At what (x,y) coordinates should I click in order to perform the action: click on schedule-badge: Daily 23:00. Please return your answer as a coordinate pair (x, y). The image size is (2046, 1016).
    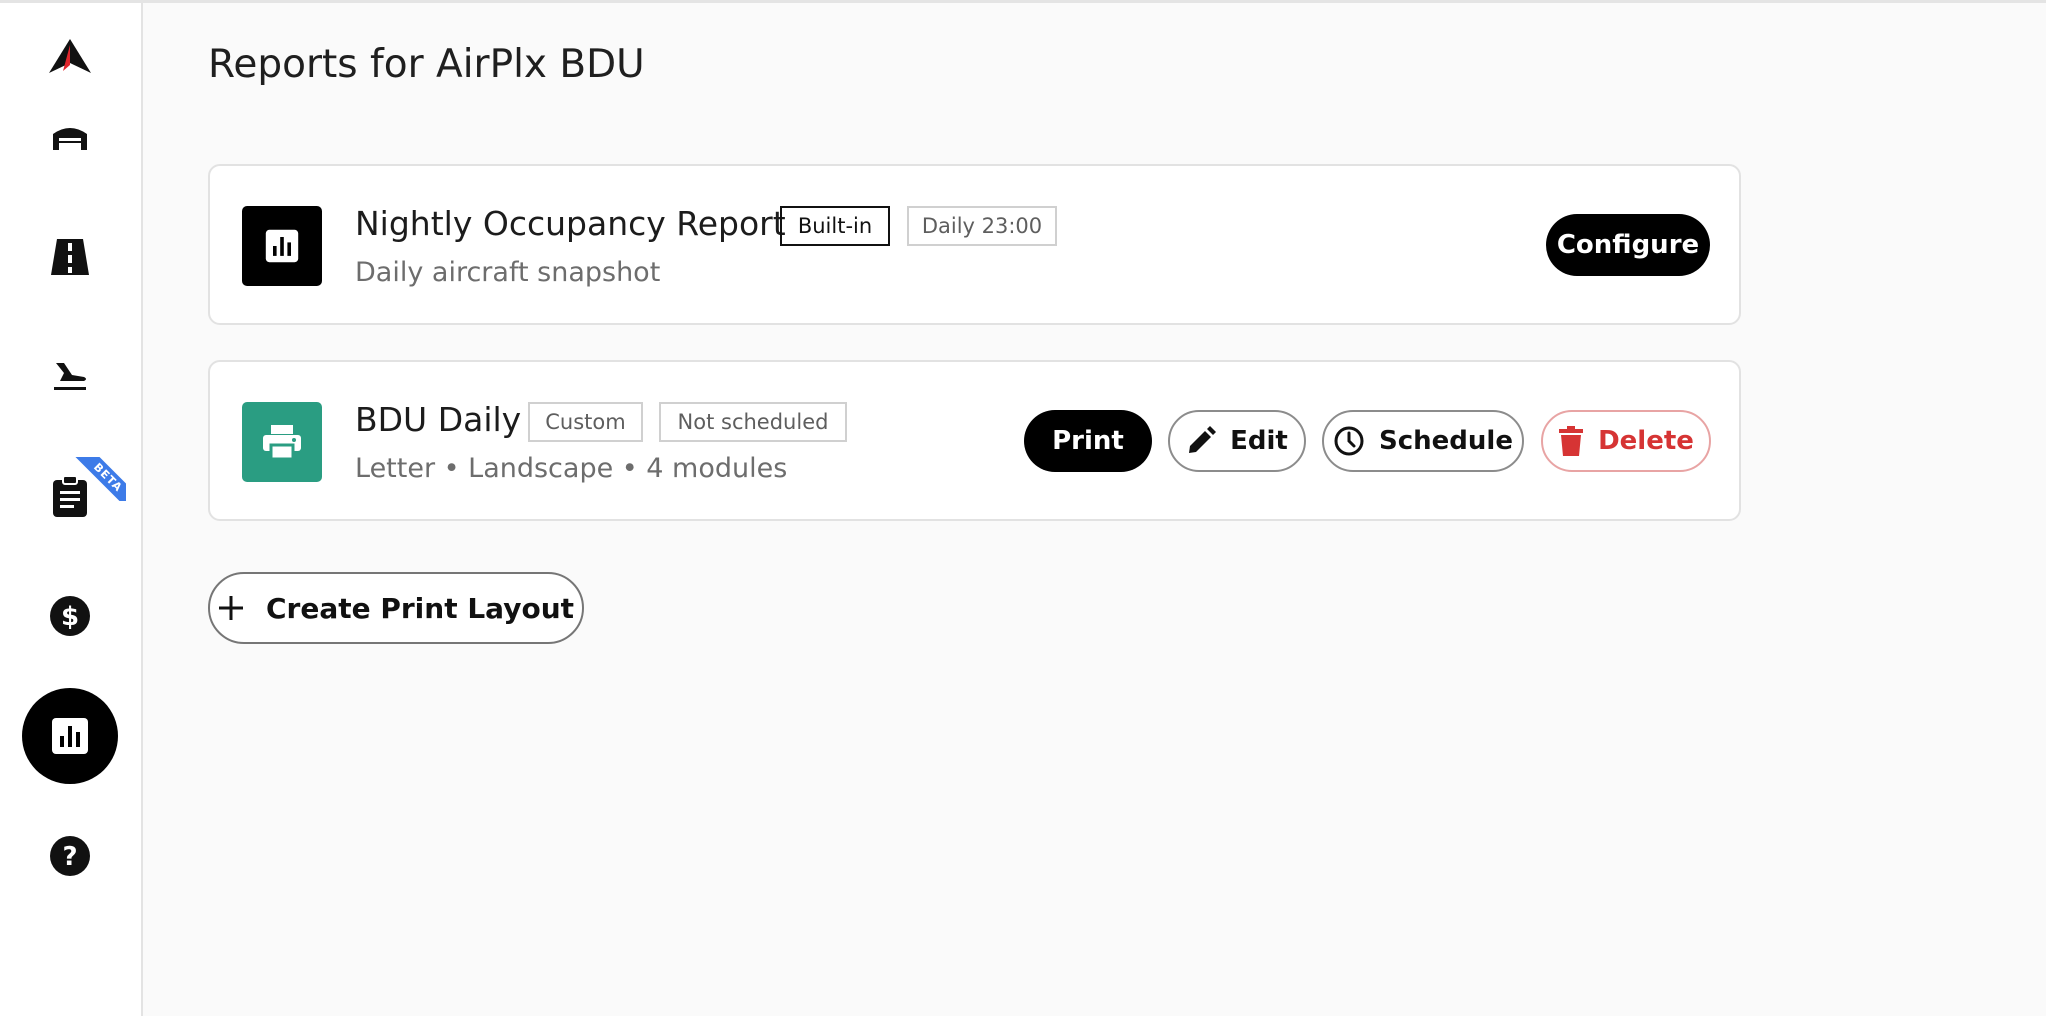
    Looking at the image, I should click on (982, 226).